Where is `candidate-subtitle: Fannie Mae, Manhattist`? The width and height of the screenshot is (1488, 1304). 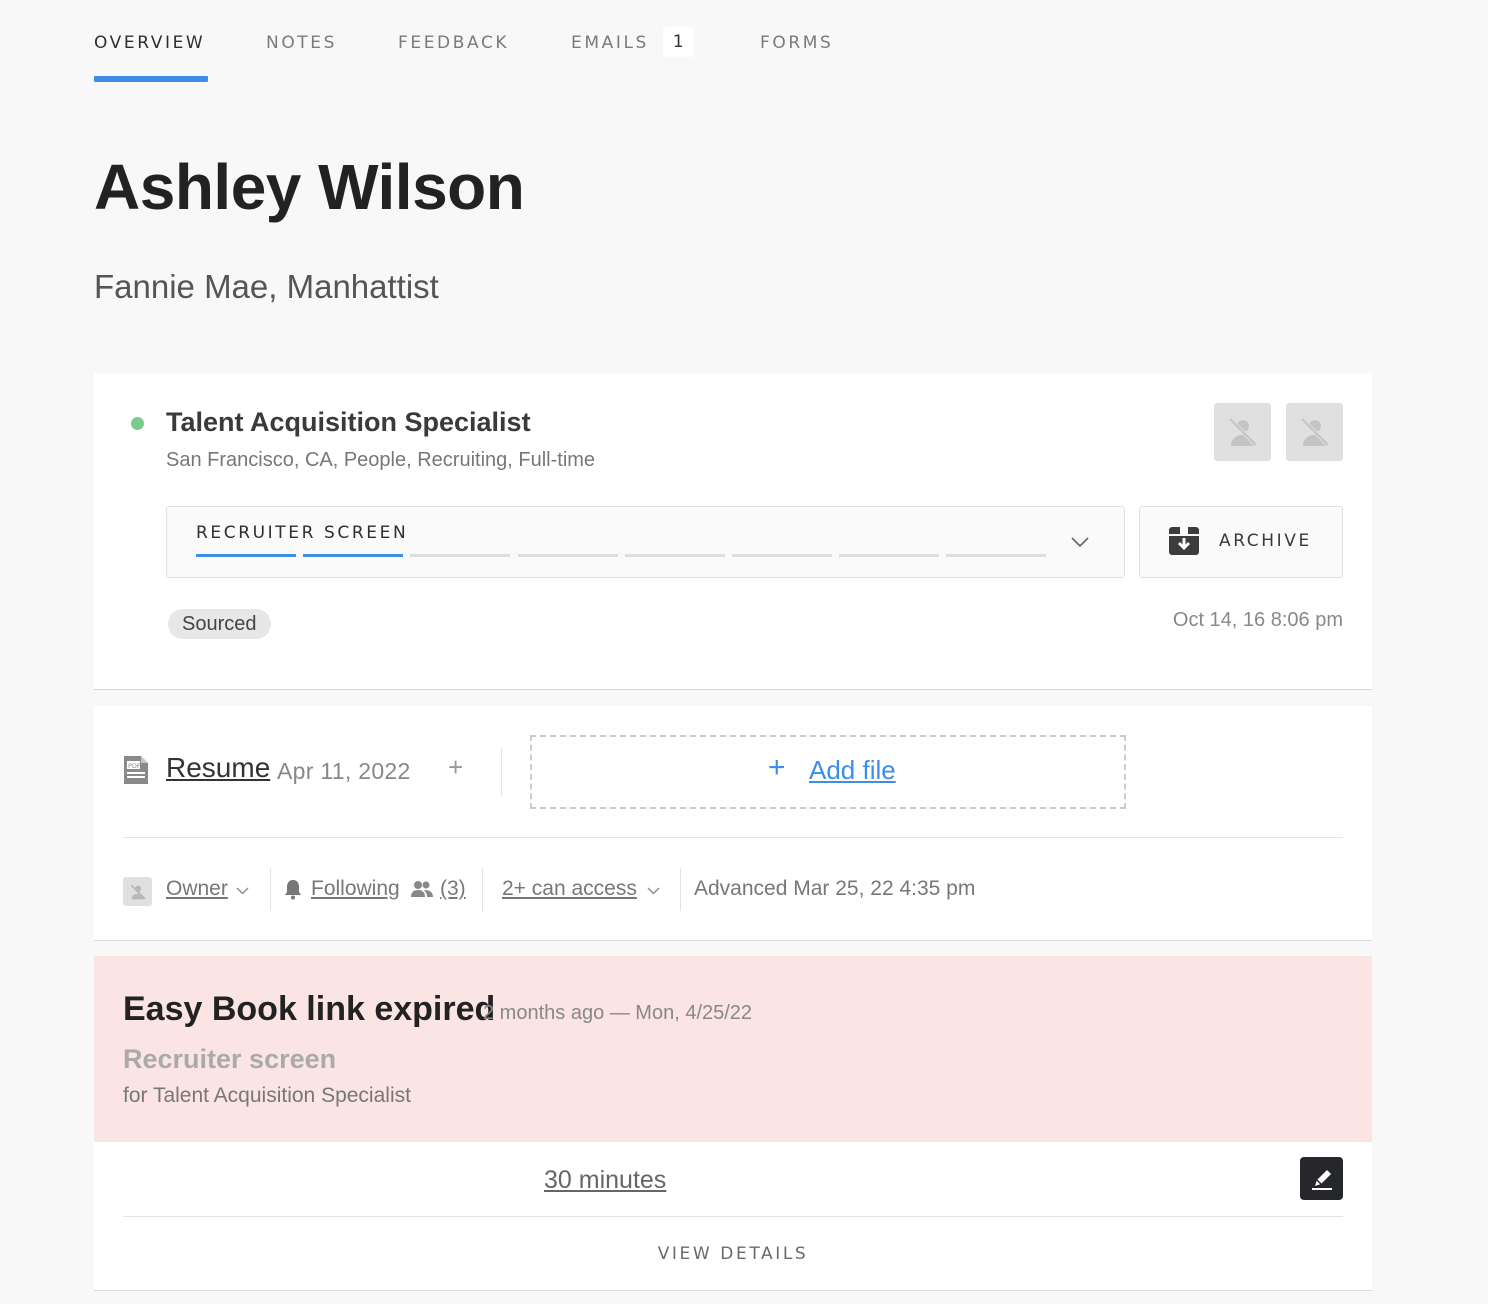 candidate-subtitle: Fannie Mae, Manhattist is located at coordinates (266, 286).